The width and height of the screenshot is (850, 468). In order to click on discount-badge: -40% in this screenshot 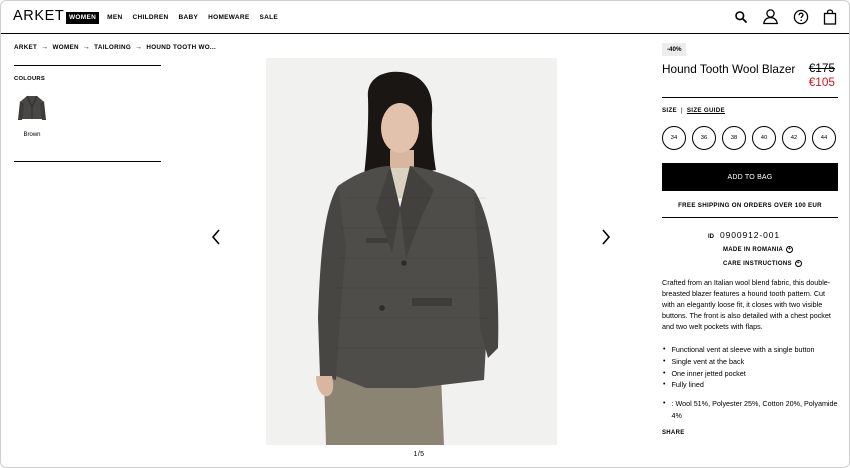, I will do `click(674, 49)`.